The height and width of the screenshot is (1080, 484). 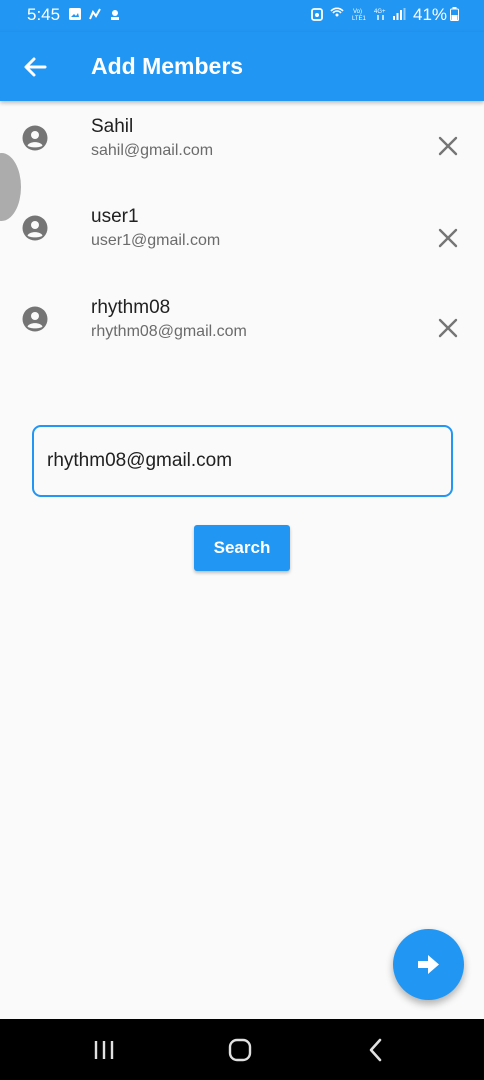 I want to click on home-icon, so click(x=240, y=1050).